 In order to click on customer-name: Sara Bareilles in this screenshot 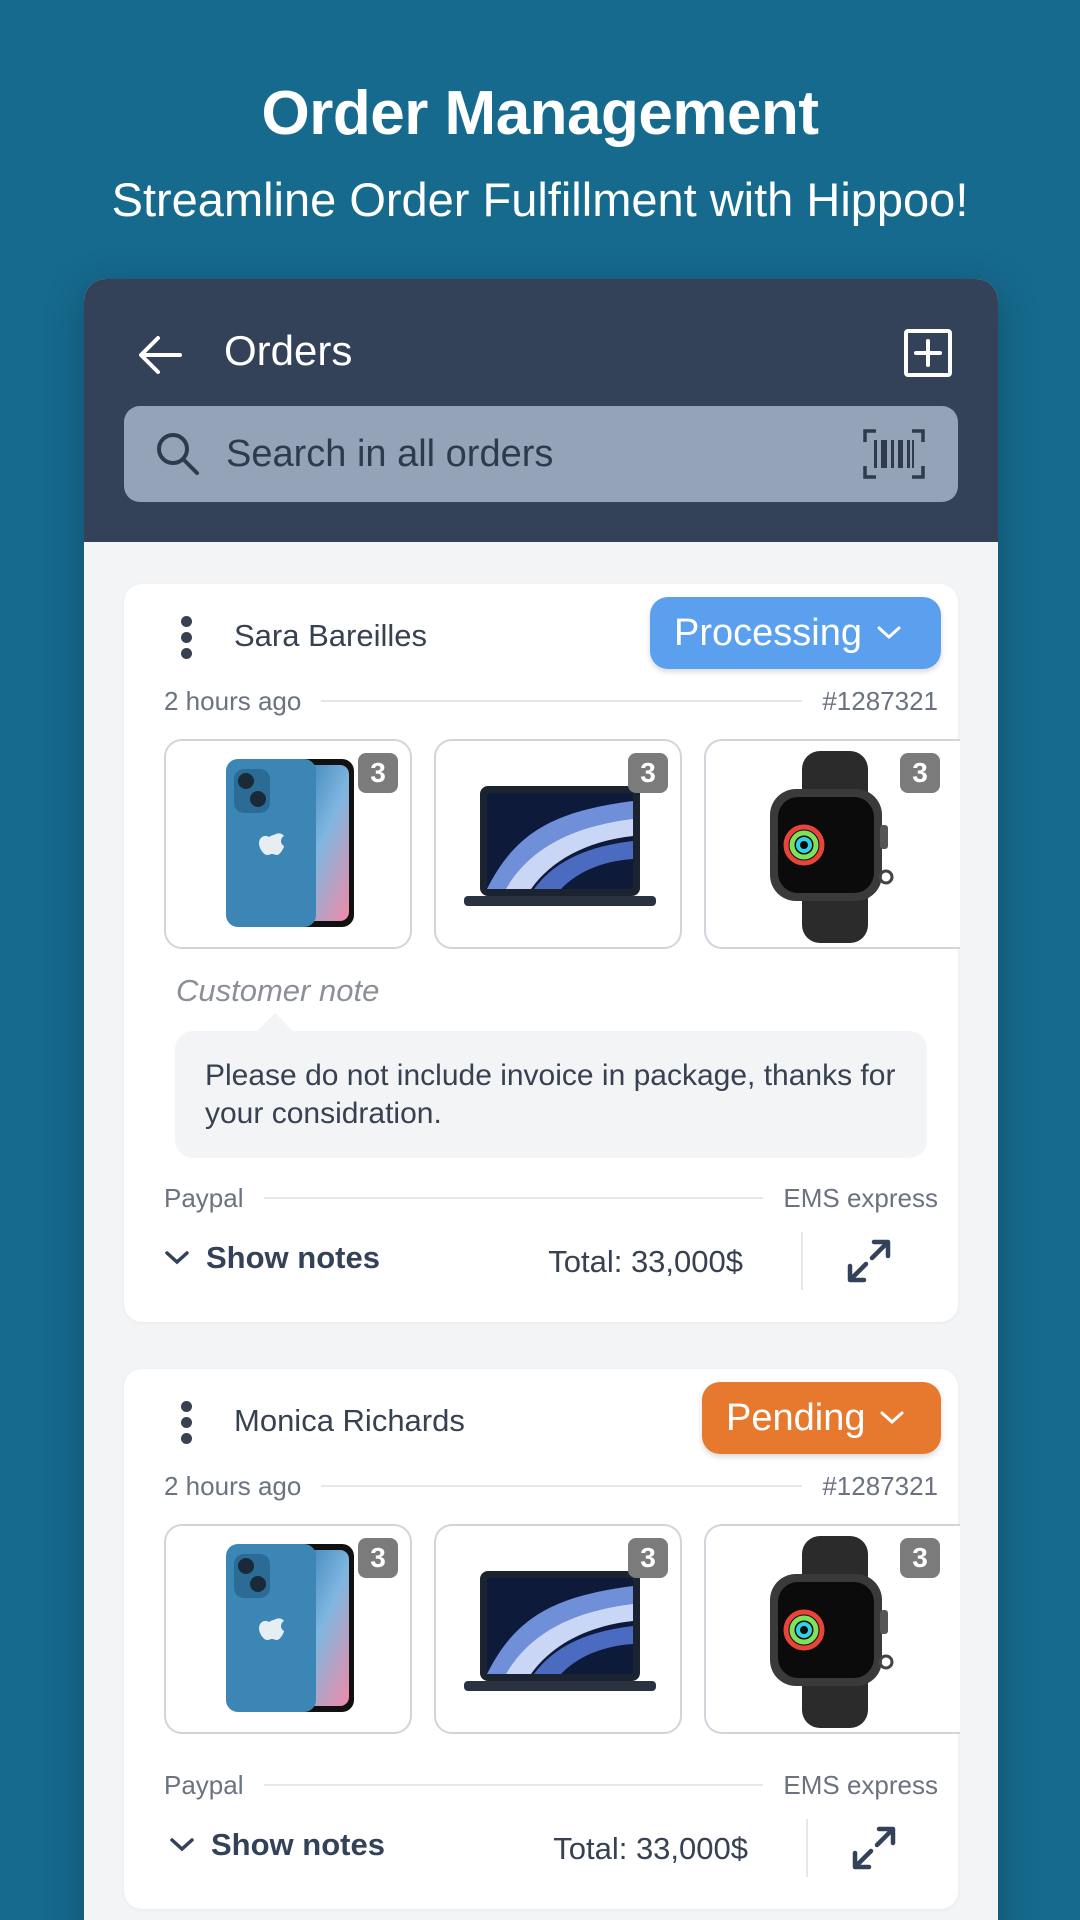, I will do `click(330, 635)`.